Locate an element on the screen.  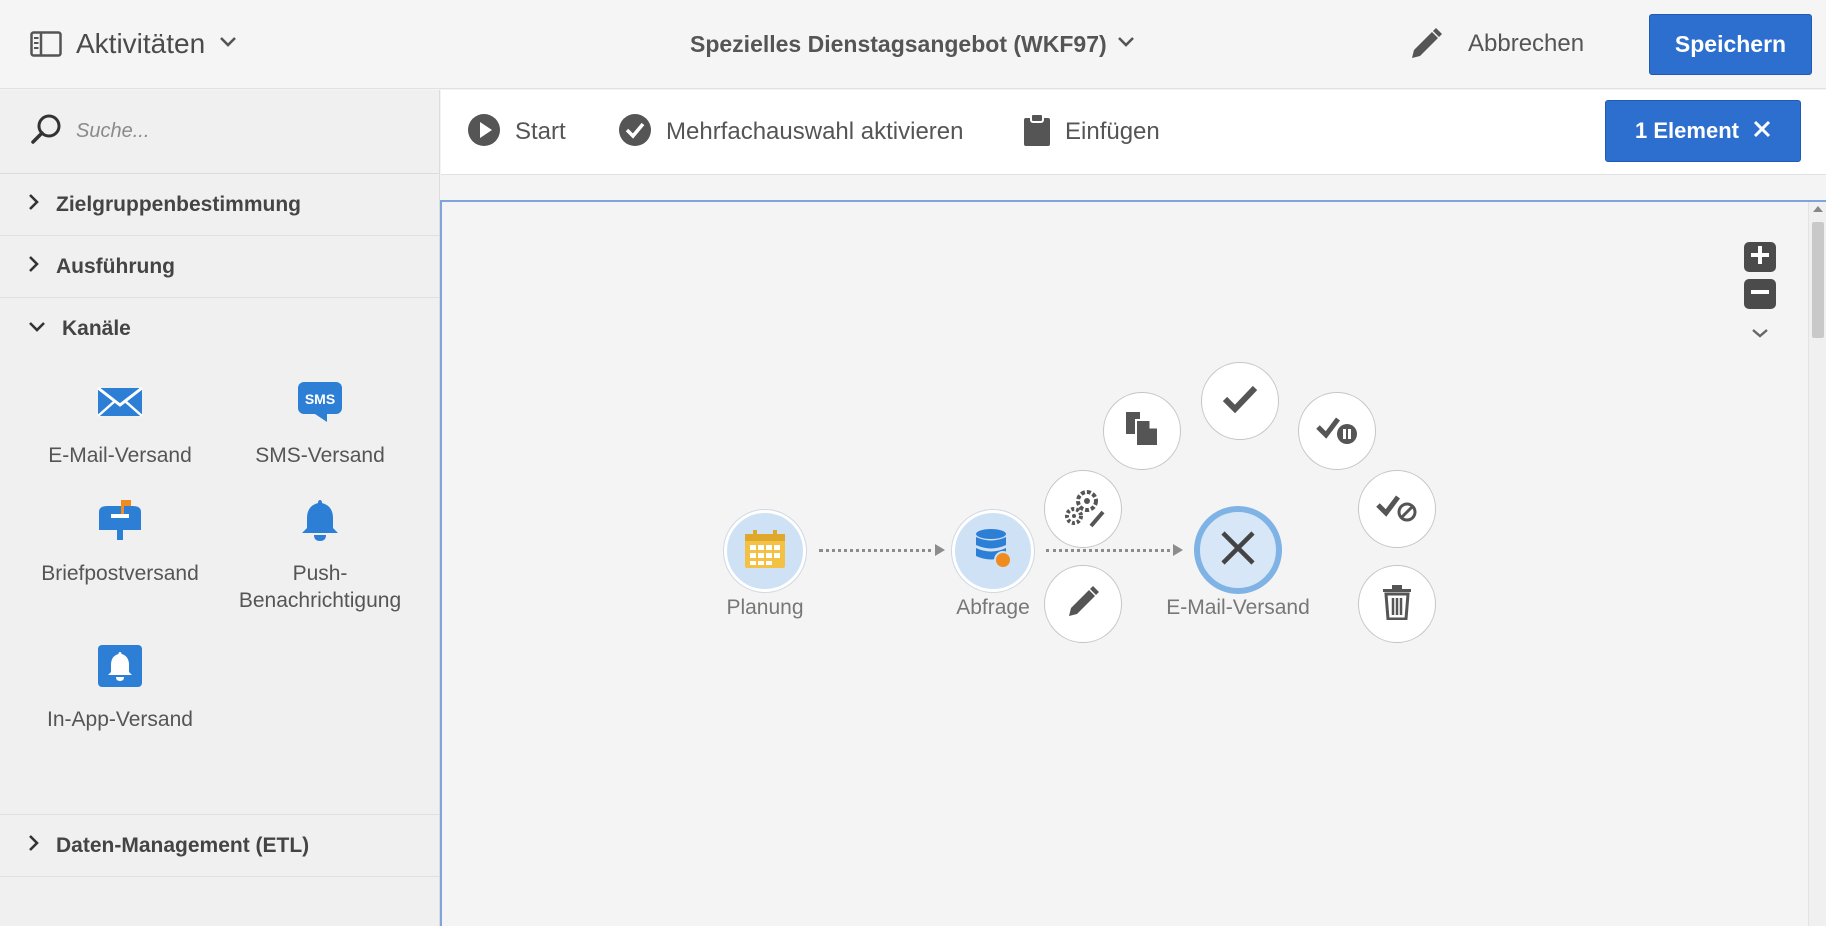
side-panel-icon is located at coordinates (46, 44).